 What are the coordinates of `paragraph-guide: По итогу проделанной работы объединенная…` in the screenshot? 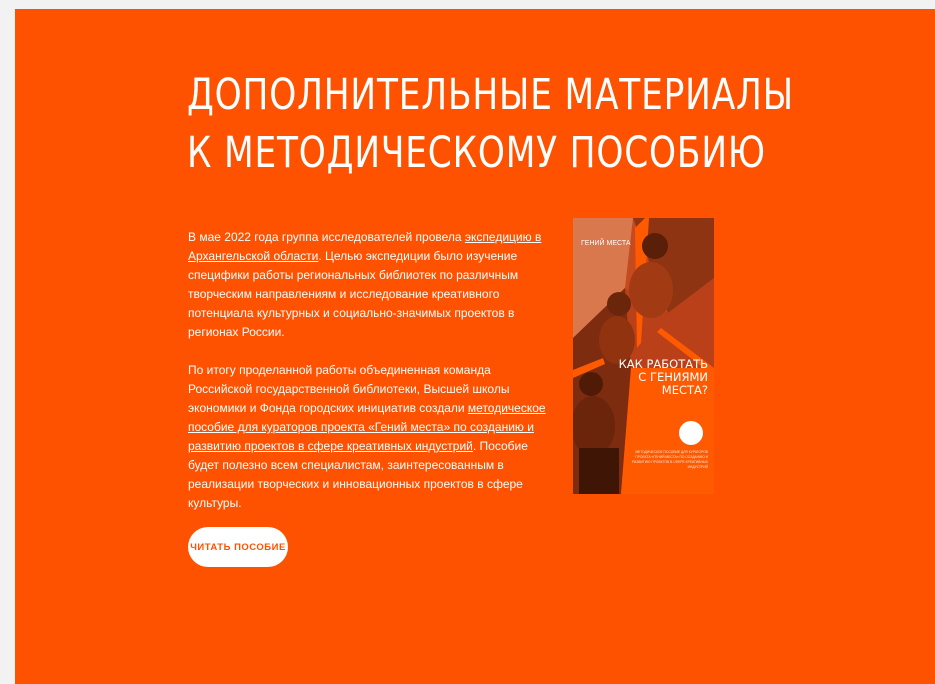 It's located at (373, 437).